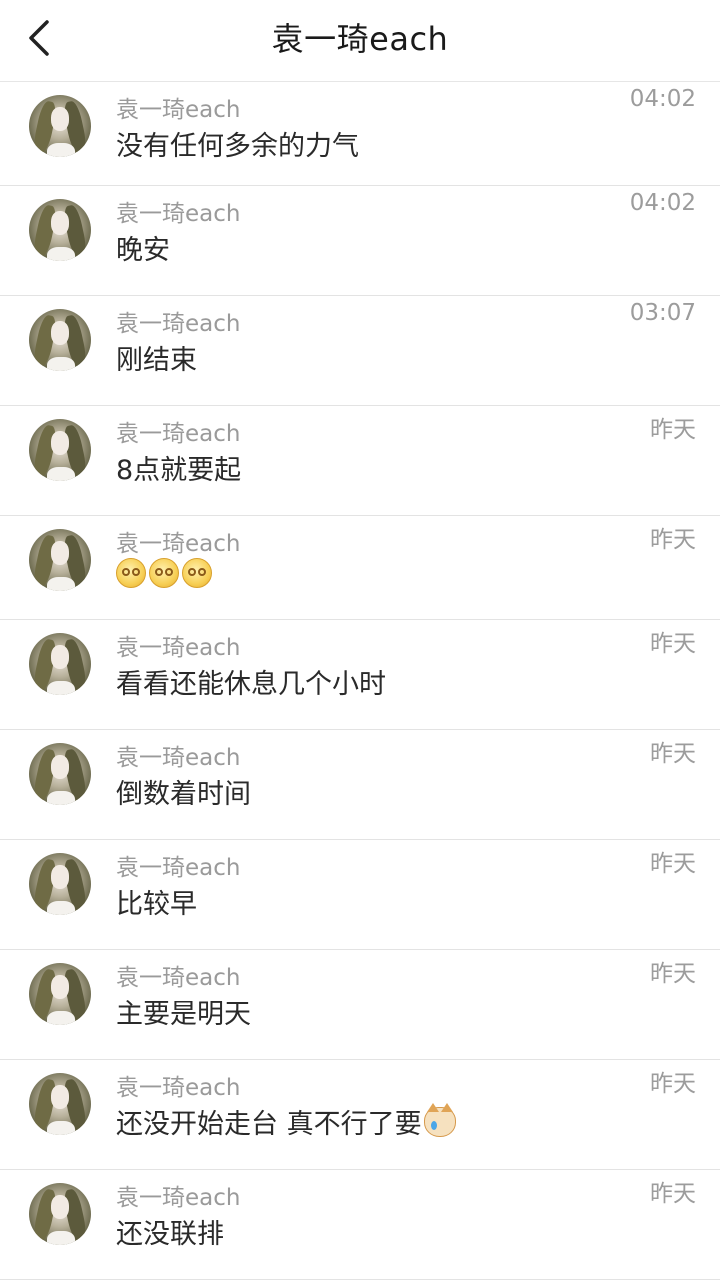 This screenshot has height=1283, width=720. What do you see at coordinates (183, 1014) in the screenshot?
I see `message-text: 主要是明天` at bounding box center [183, 1014].